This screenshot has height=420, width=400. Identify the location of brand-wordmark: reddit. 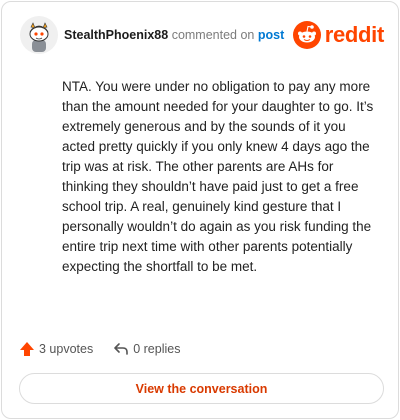
(354, 34).